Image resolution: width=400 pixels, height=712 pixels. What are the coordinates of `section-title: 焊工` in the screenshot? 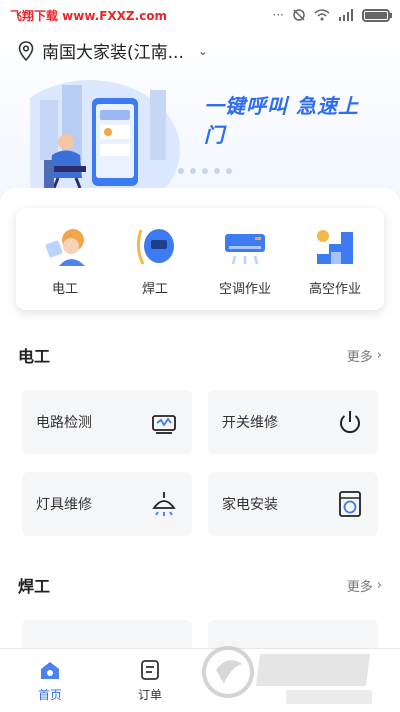 It's located at (34, 586).